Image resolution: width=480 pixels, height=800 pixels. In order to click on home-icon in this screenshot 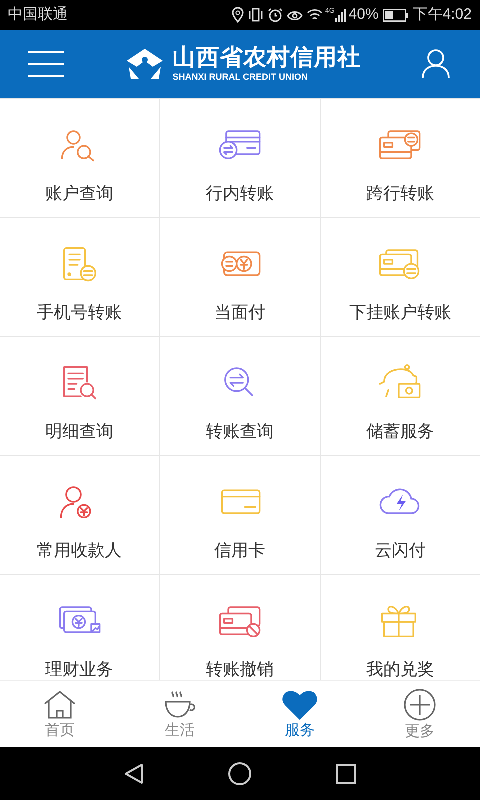, I will do `click(60, 705)`.